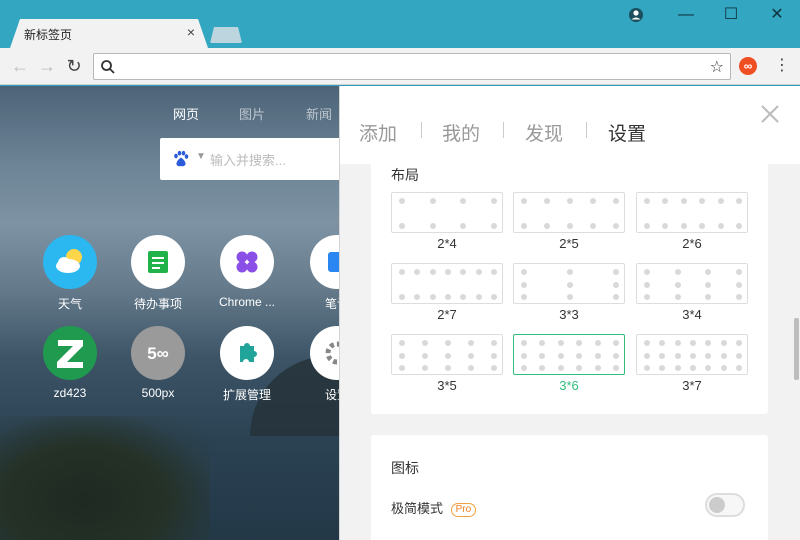 The image size is (800, 540). Describe the element at coordinates (544, 132) in the screenshot. I see `panel-tab-discover: 发现` at that location.